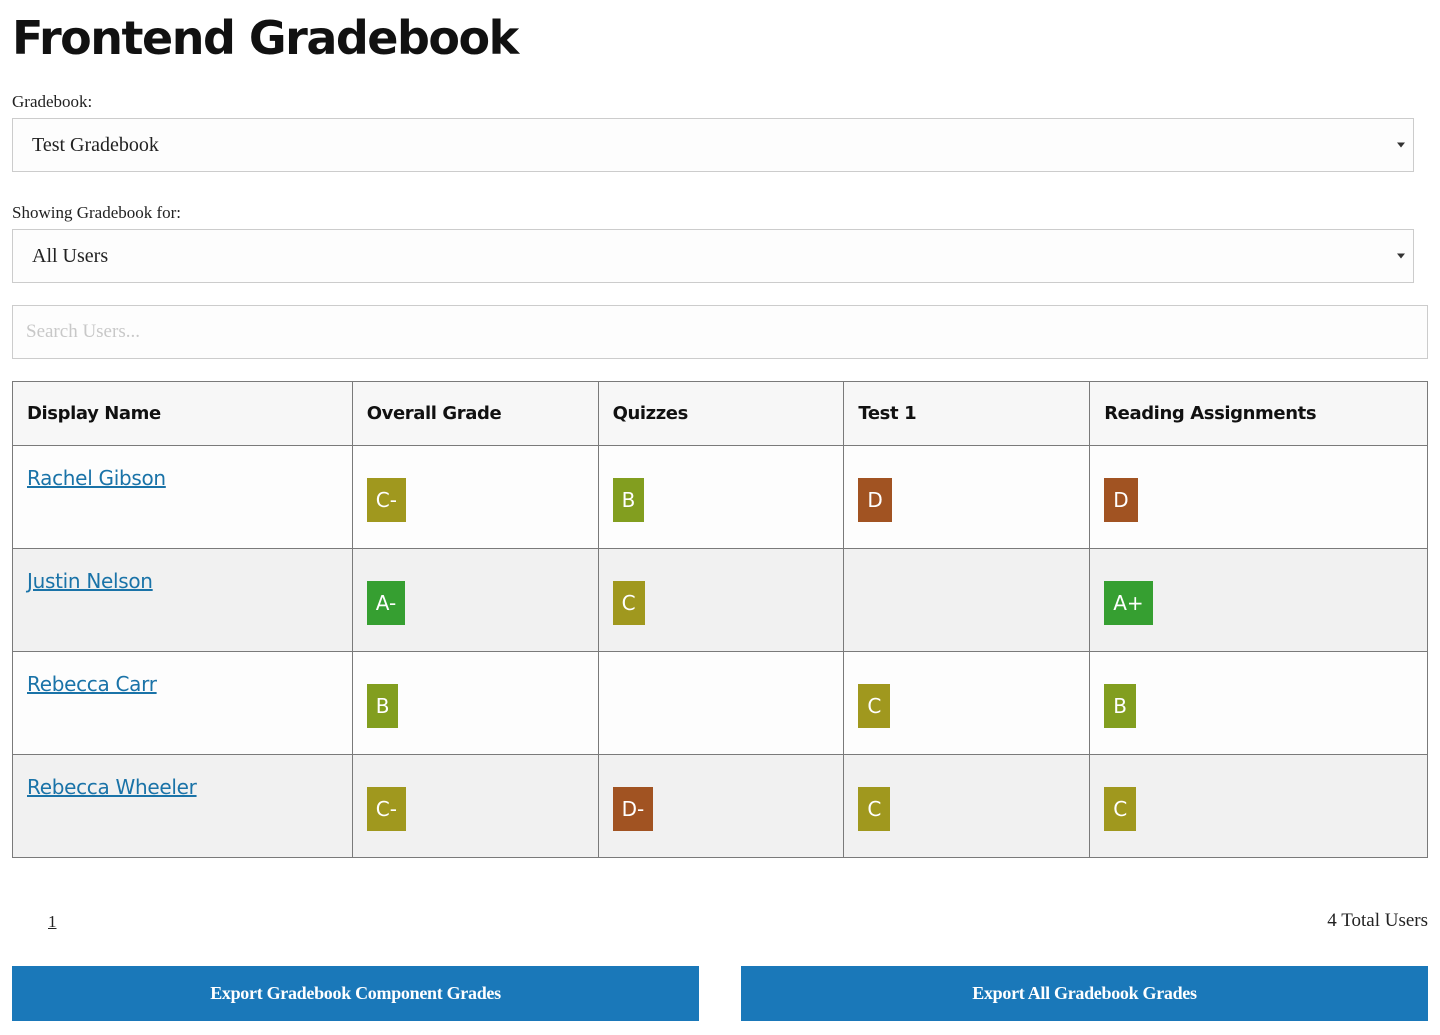 The width and height of the screenshot is (1440, 1035). I want to click on cell-overall-grade: B, so click(475, 703).